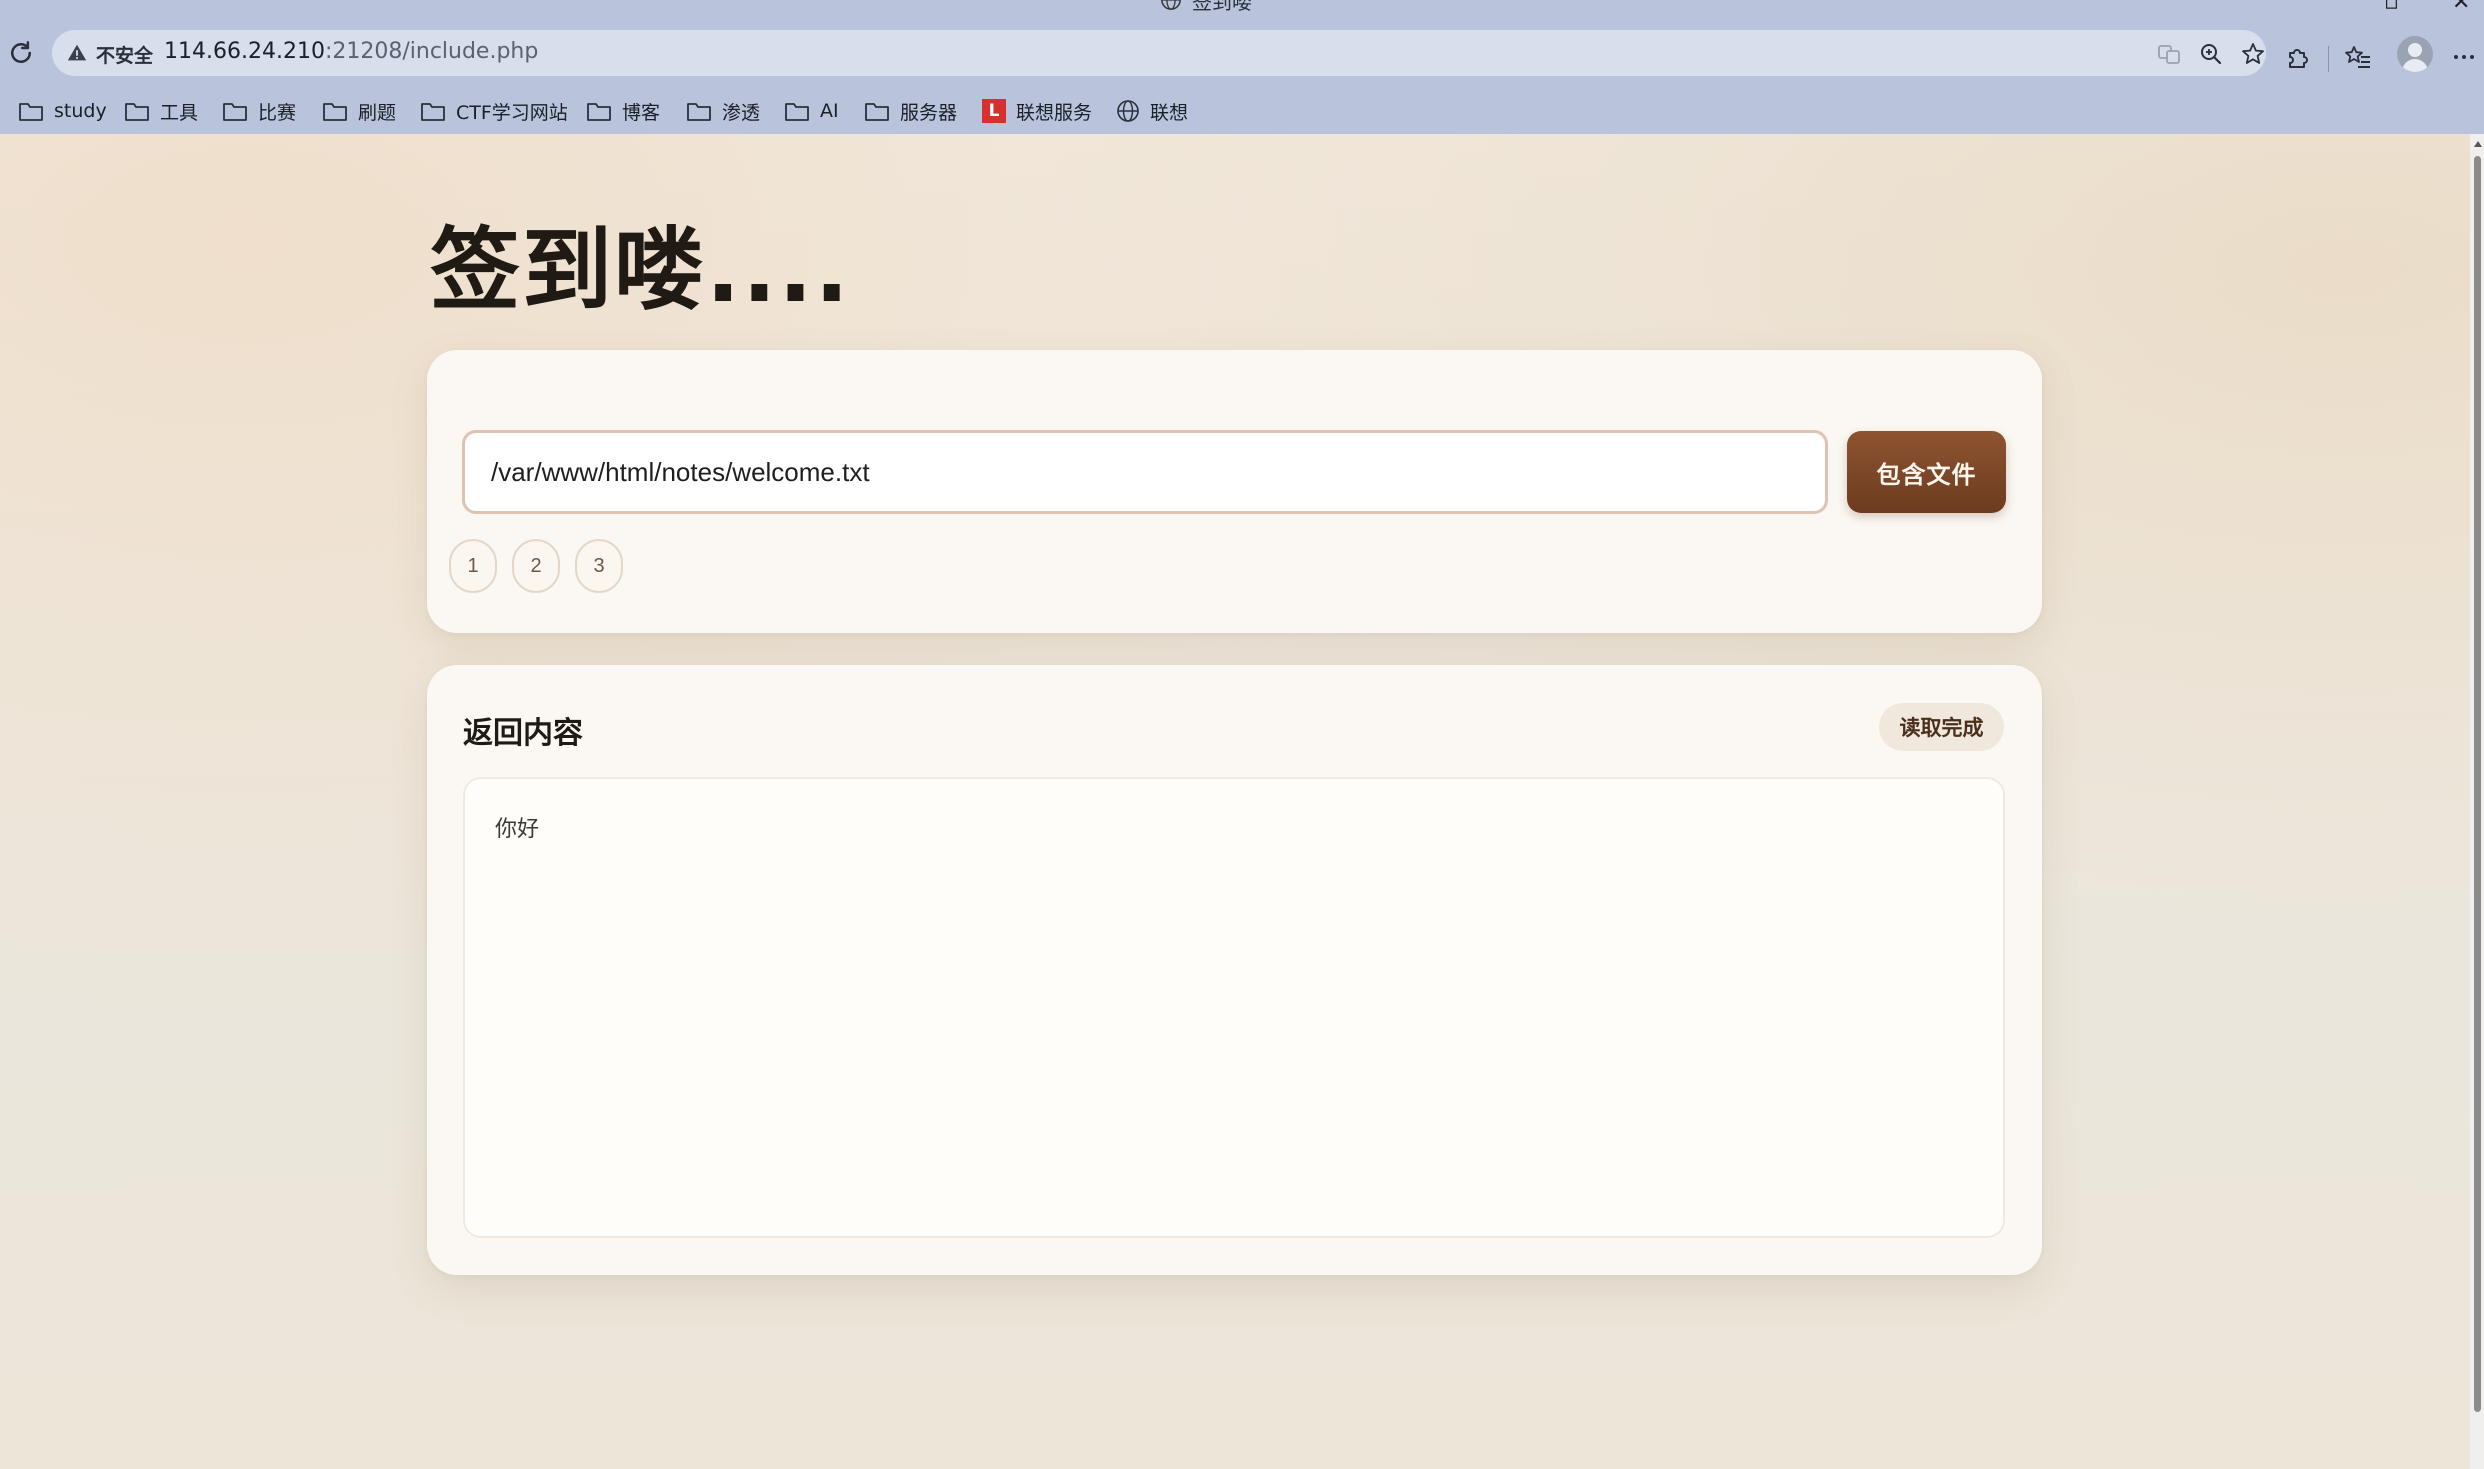  What do you see at coordinates (2461, 7) in the screenshot?
I see `close-window-icon: ✕` at bounding box center [2461, 7].